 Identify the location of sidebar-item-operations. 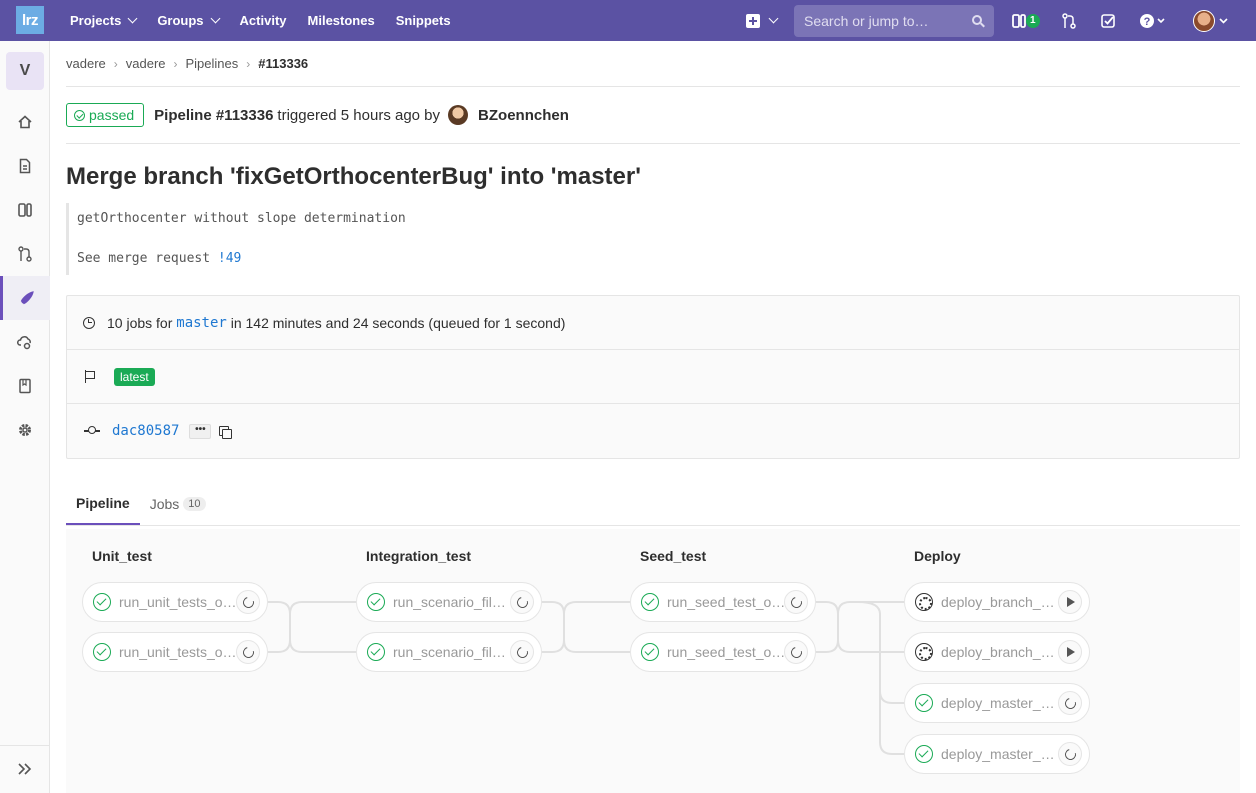
(25, 342).